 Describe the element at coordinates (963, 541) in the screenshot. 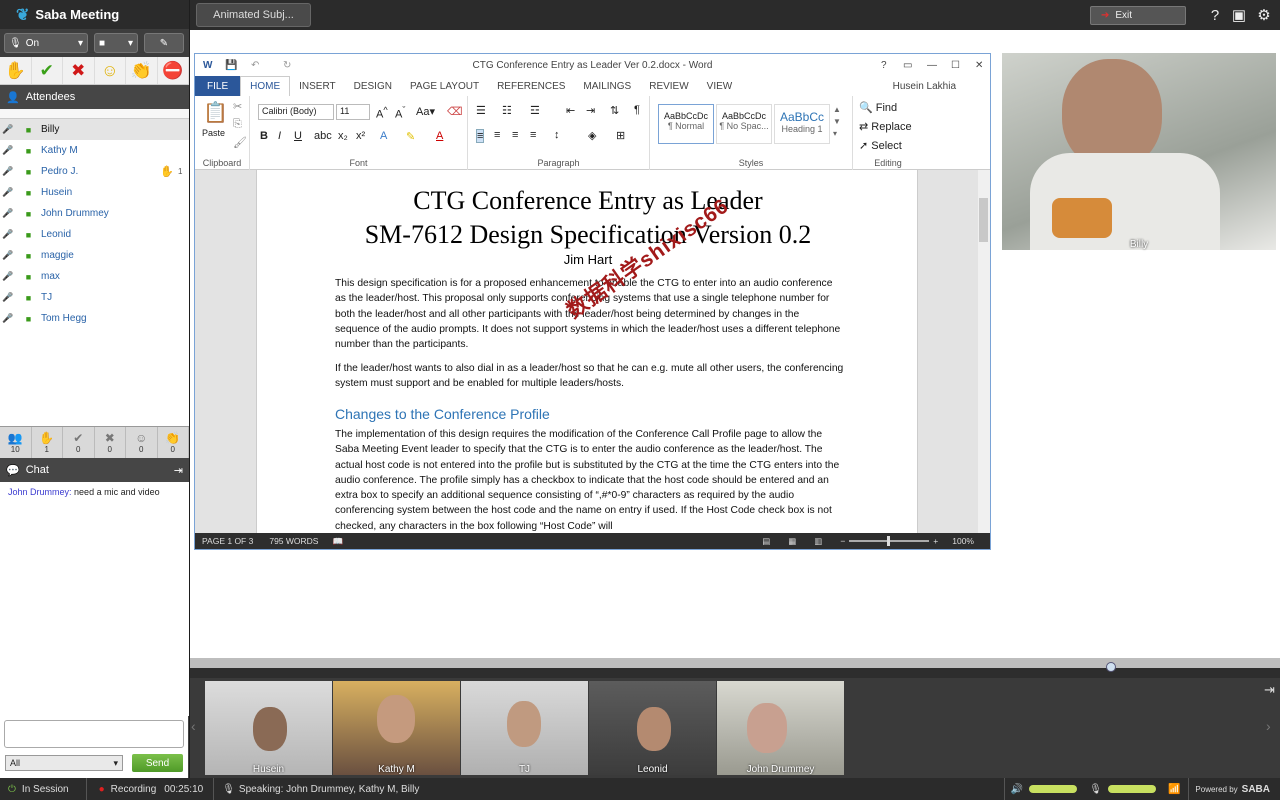

I see `zoom-level: 100%` at that location.